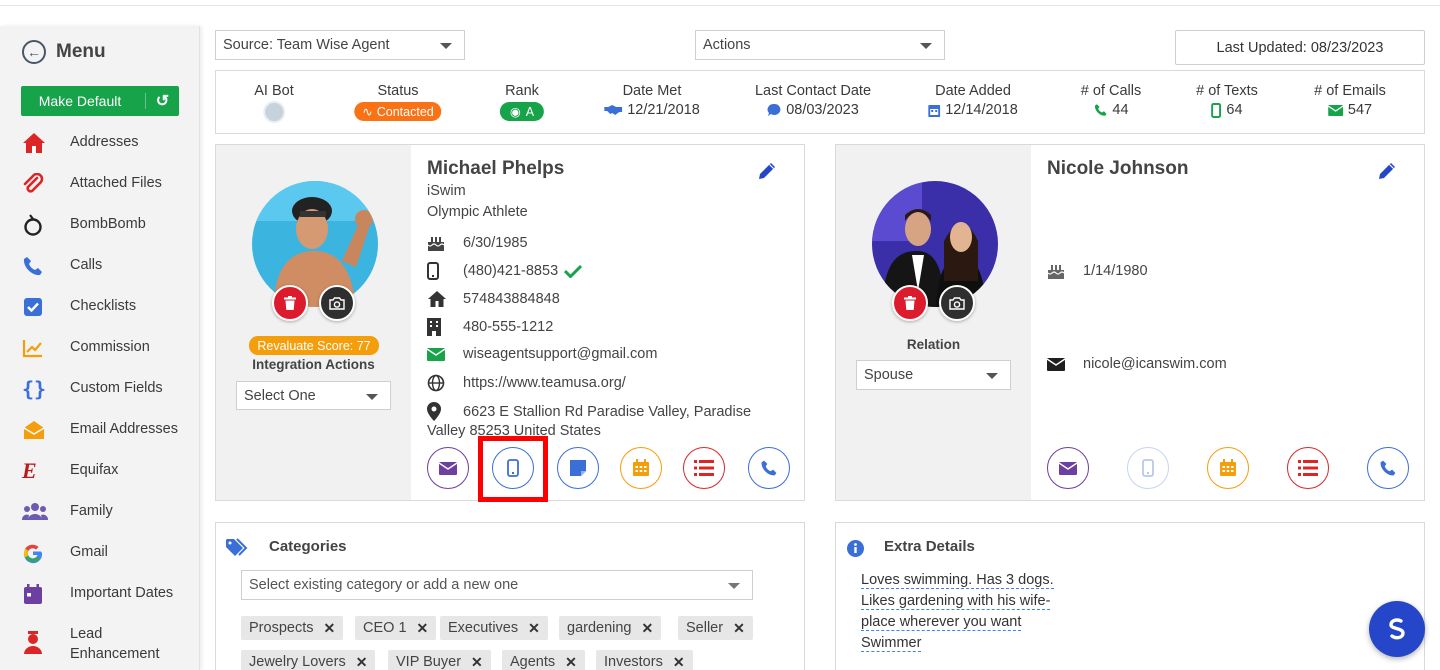  Describe the element at coordinates (405, 111) in the screenshot. I see `status-value: Contacted` at that location.